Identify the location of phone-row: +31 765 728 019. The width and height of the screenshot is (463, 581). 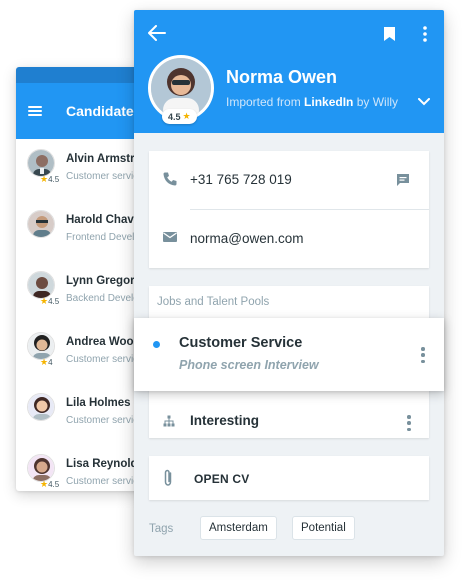
(289, 180).